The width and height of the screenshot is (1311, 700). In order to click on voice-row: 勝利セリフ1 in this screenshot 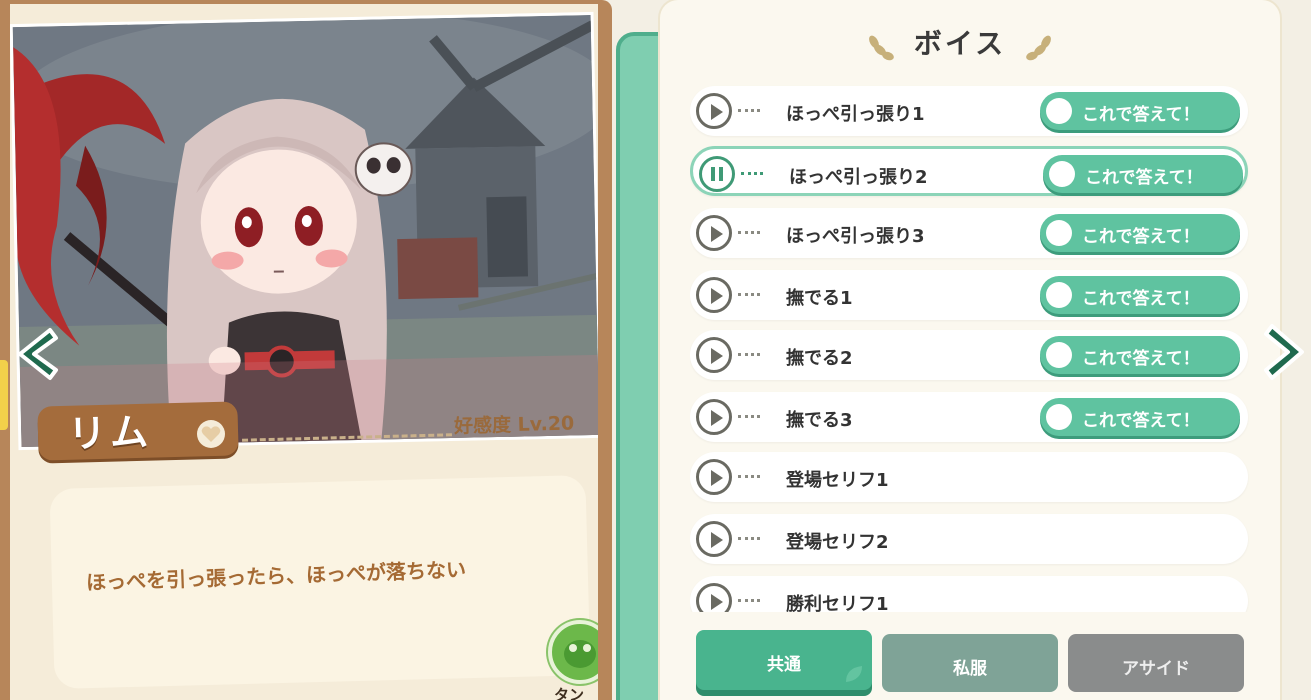, I will do `click(969, 594)`.